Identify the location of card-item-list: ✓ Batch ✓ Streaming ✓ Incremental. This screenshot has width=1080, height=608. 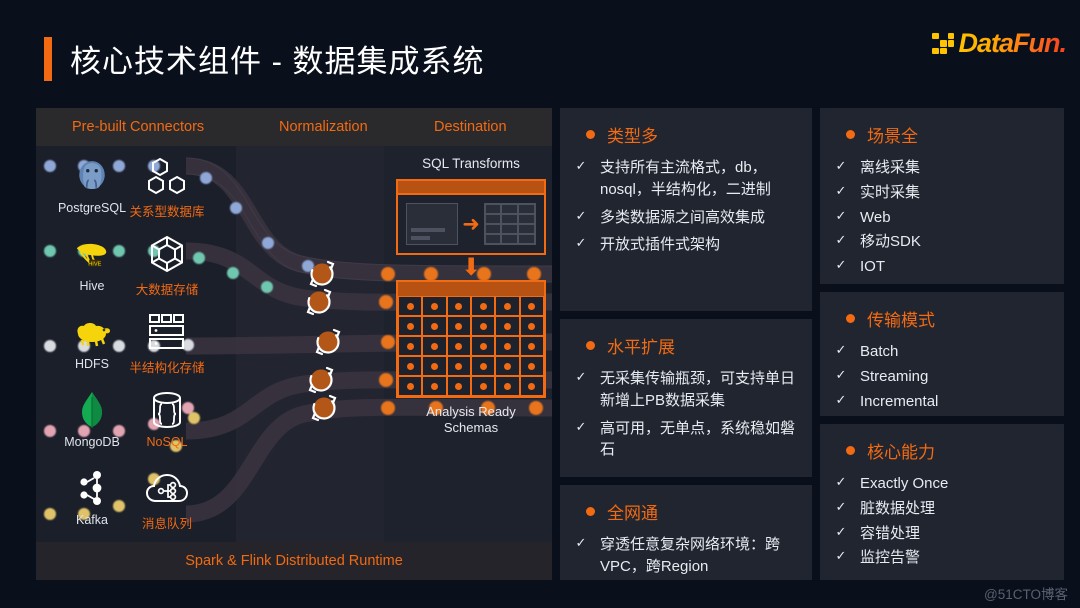
(941, 376).